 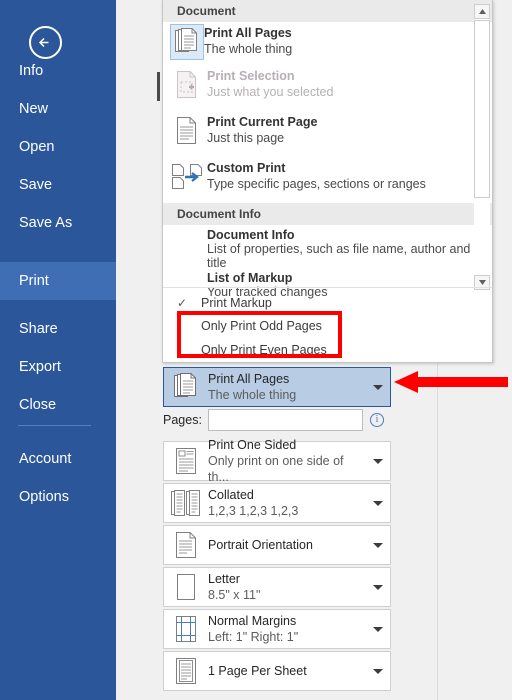 I want to click on paper-size-icon, so click(x=186, y=587).